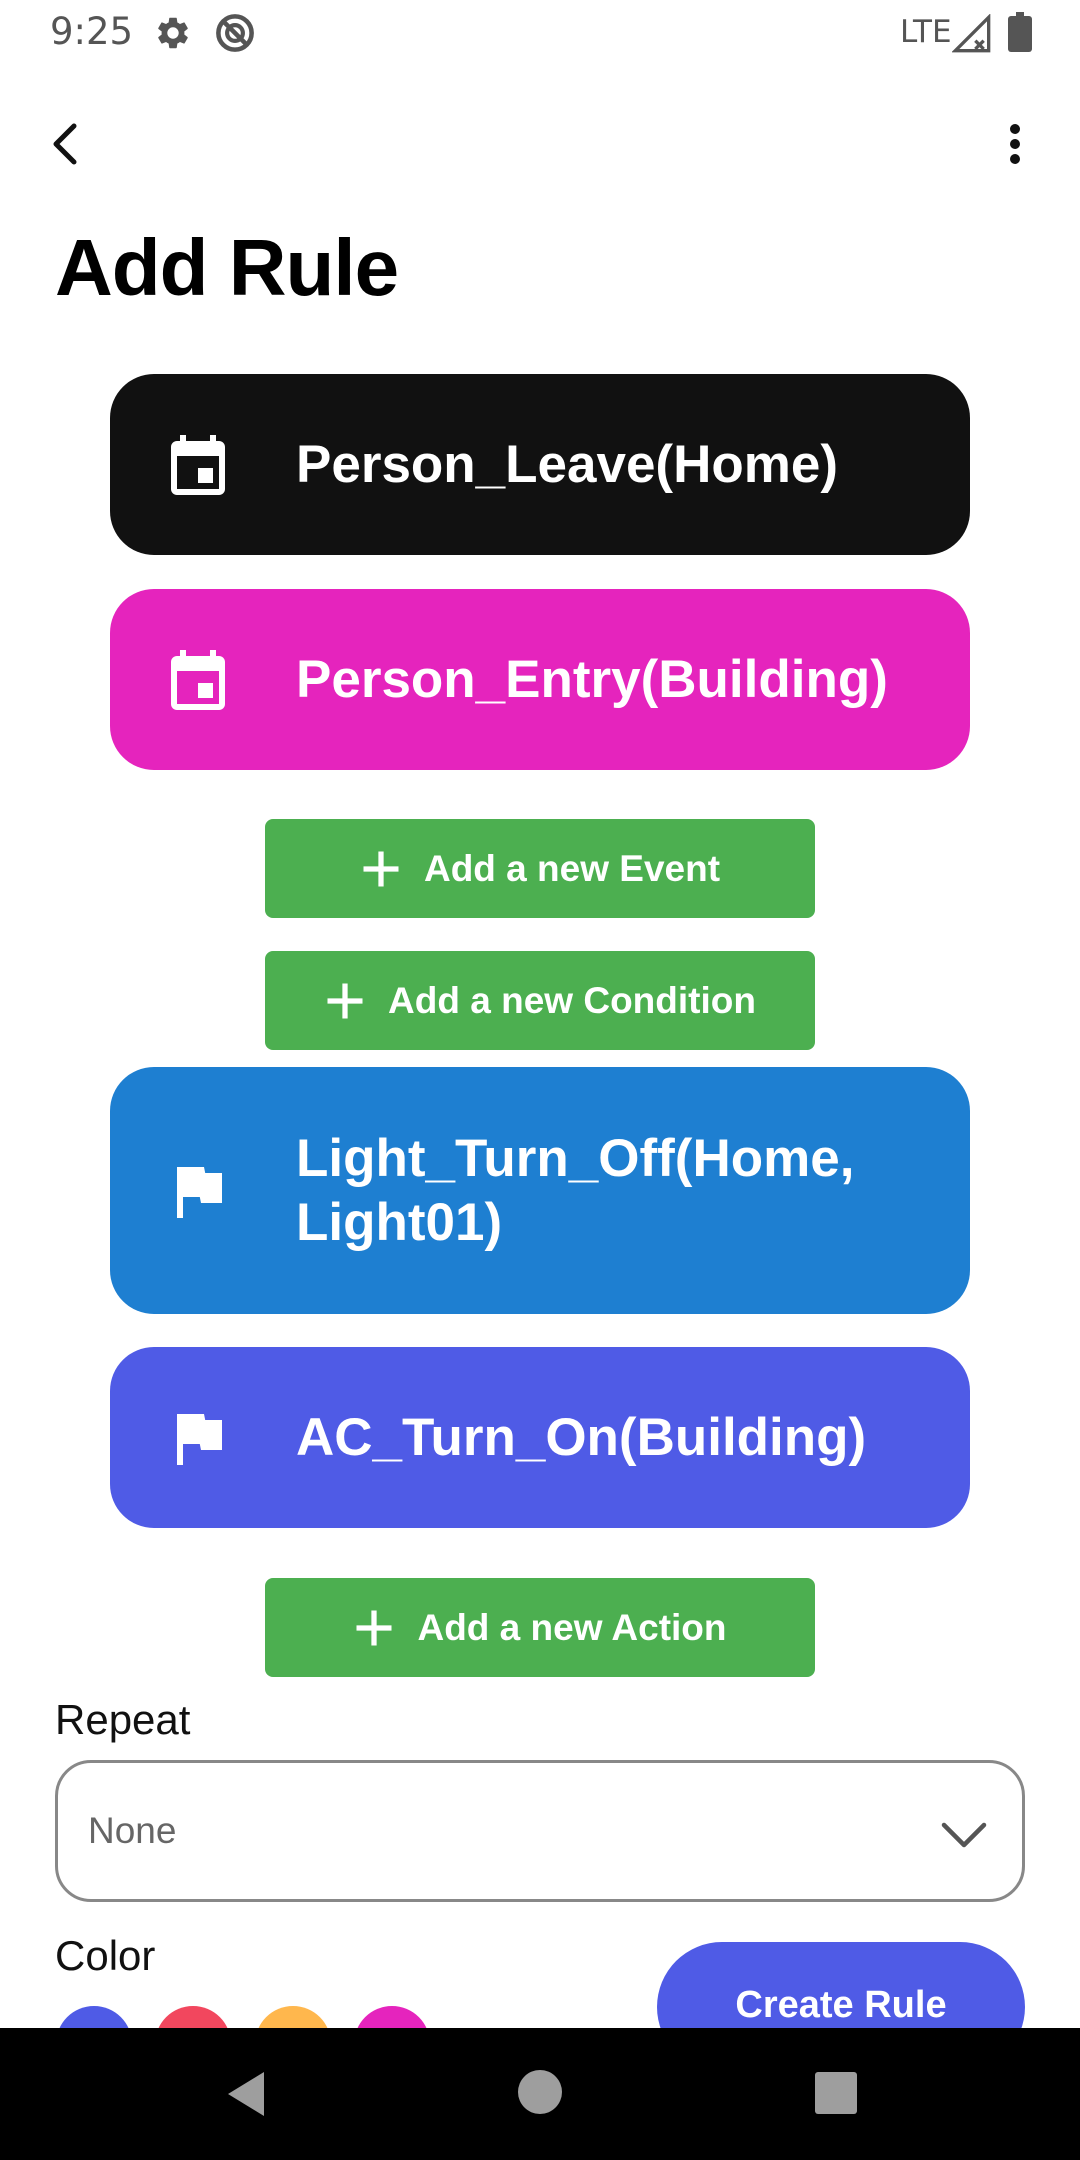 The width and height of the screenshot is (1080, 2160). Describe the element at coordinates (926, 32) in the screenshot. I see `network-type: LTE` at that location.